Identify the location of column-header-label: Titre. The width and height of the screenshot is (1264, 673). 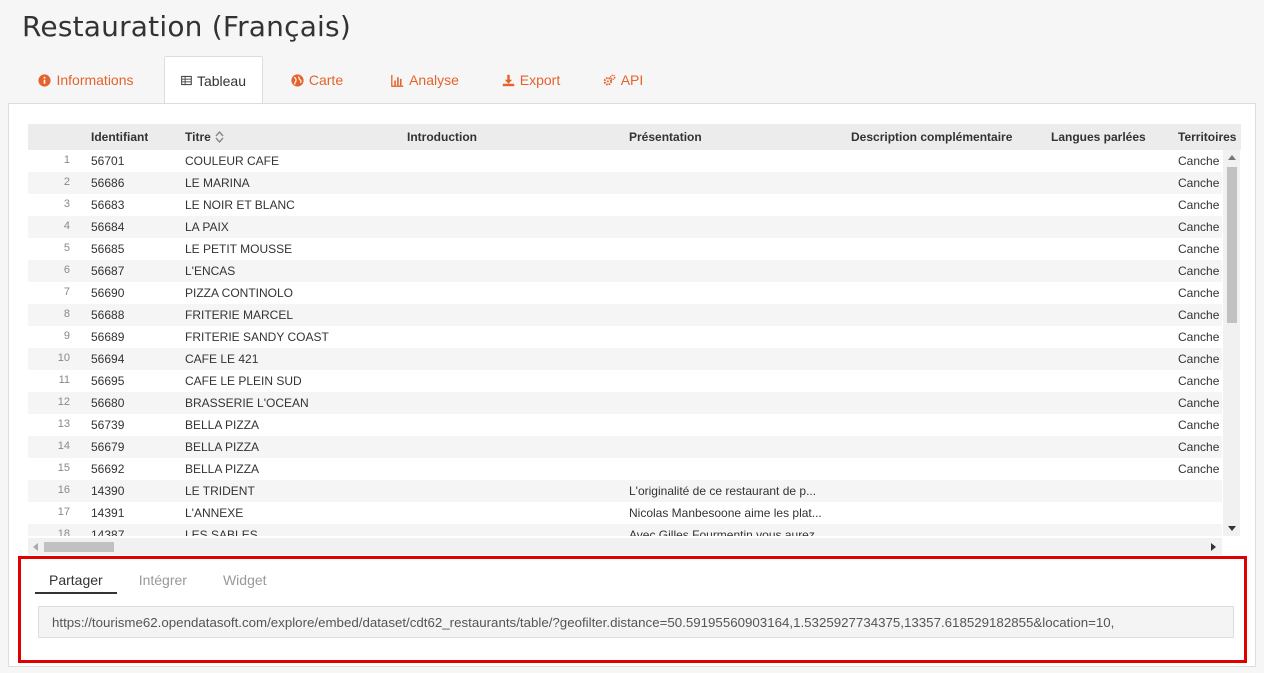
(198, 137).